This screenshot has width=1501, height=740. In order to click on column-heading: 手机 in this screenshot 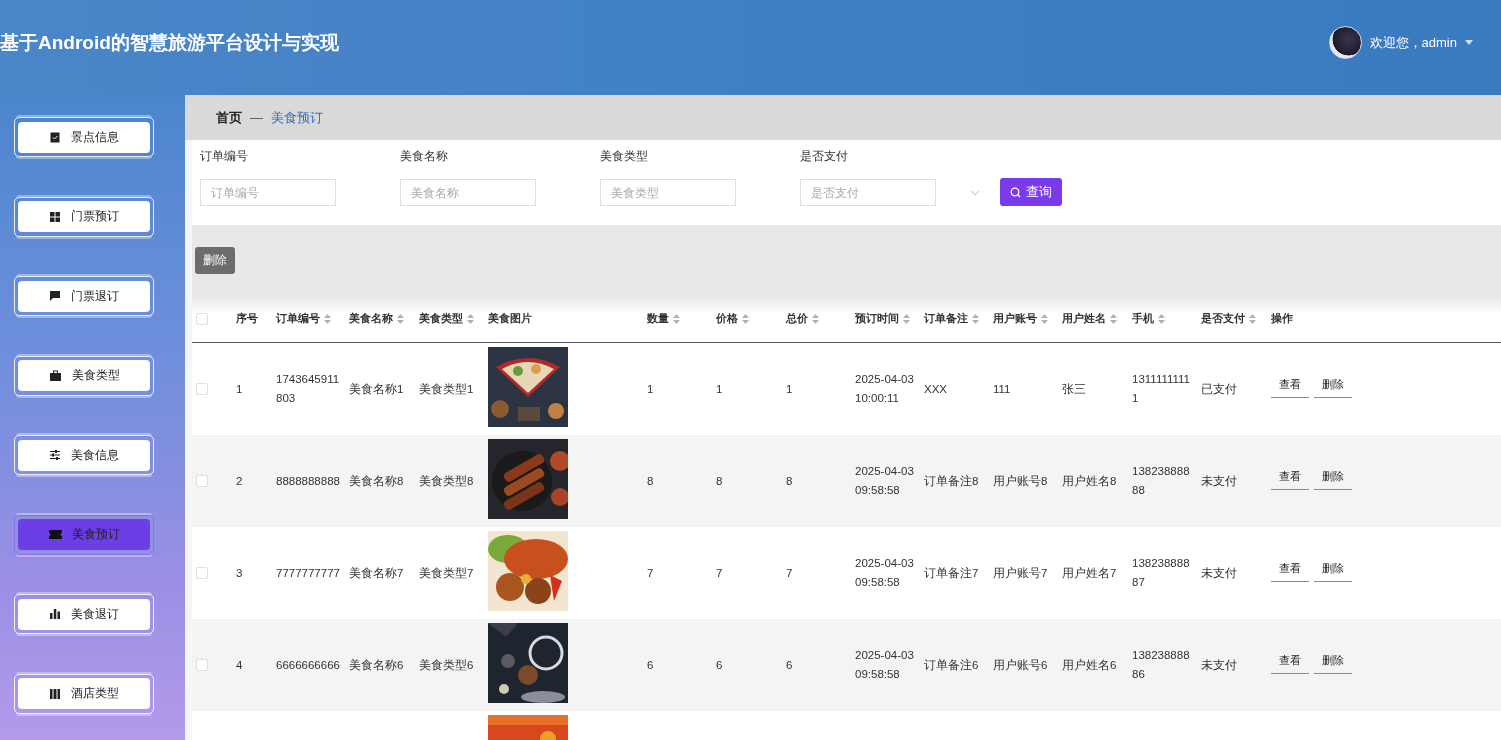, I will do `click(1158, 318)`.